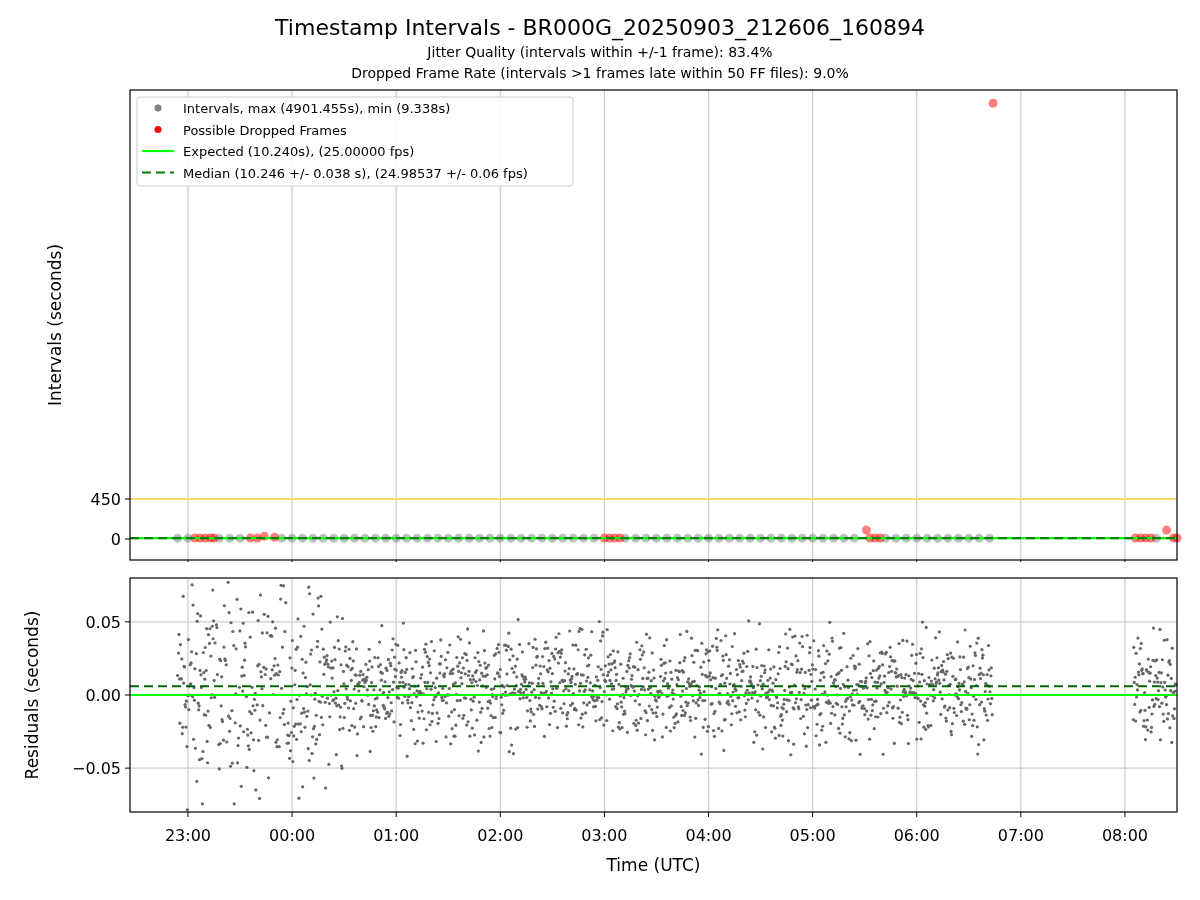  I want to click on x-tick-label: 00:00, so click(292, 835).